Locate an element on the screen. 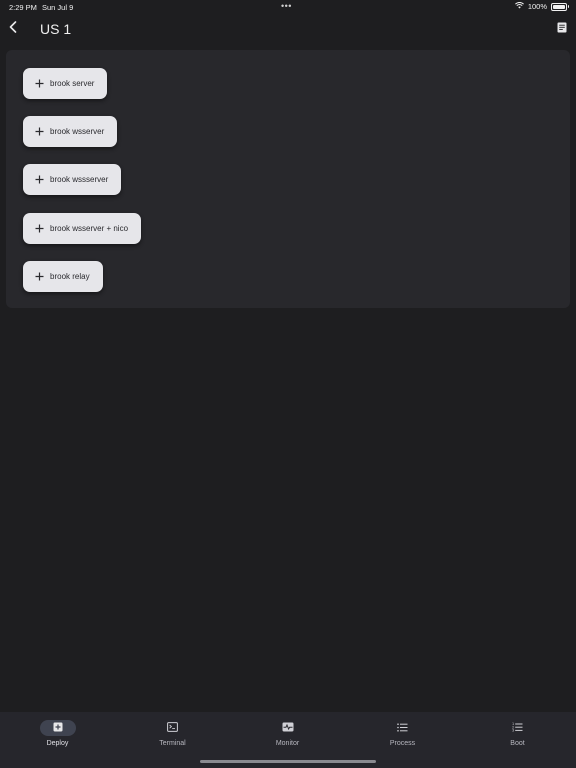 The height and width of the screenshot is (768, 576). nav-icon-container: 1 2 3 is located at coordinates (518, 728).